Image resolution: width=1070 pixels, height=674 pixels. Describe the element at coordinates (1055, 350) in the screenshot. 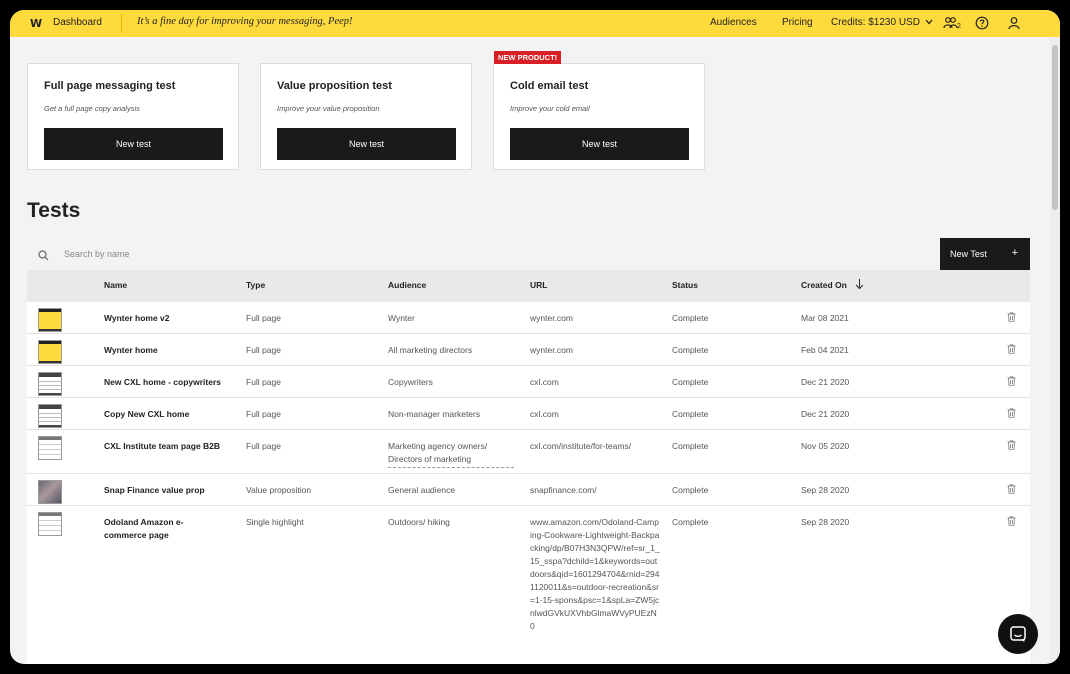

I see `vertical-scrollbar` at that location.